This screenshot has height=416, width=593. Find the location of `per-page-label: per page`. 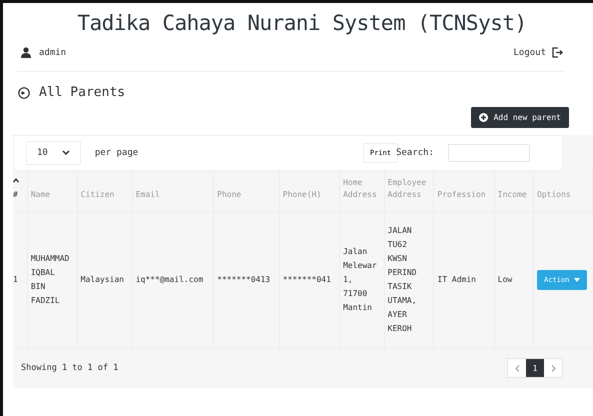

per-page-label: per page is located at coordinates (116, 153).